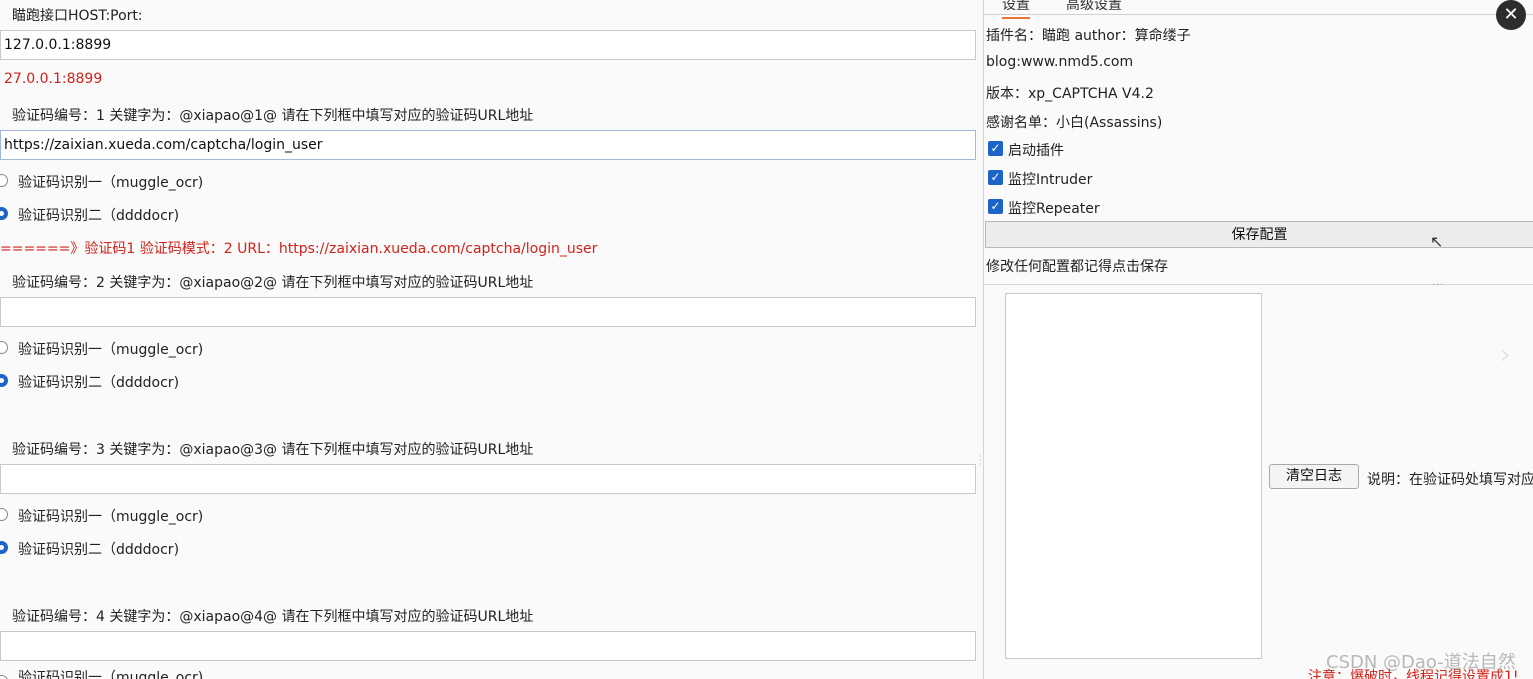 Image resolution: width=1533 pixels, height=679 pixels. I want to click on horizontal-splitter, so click(1258, 284).